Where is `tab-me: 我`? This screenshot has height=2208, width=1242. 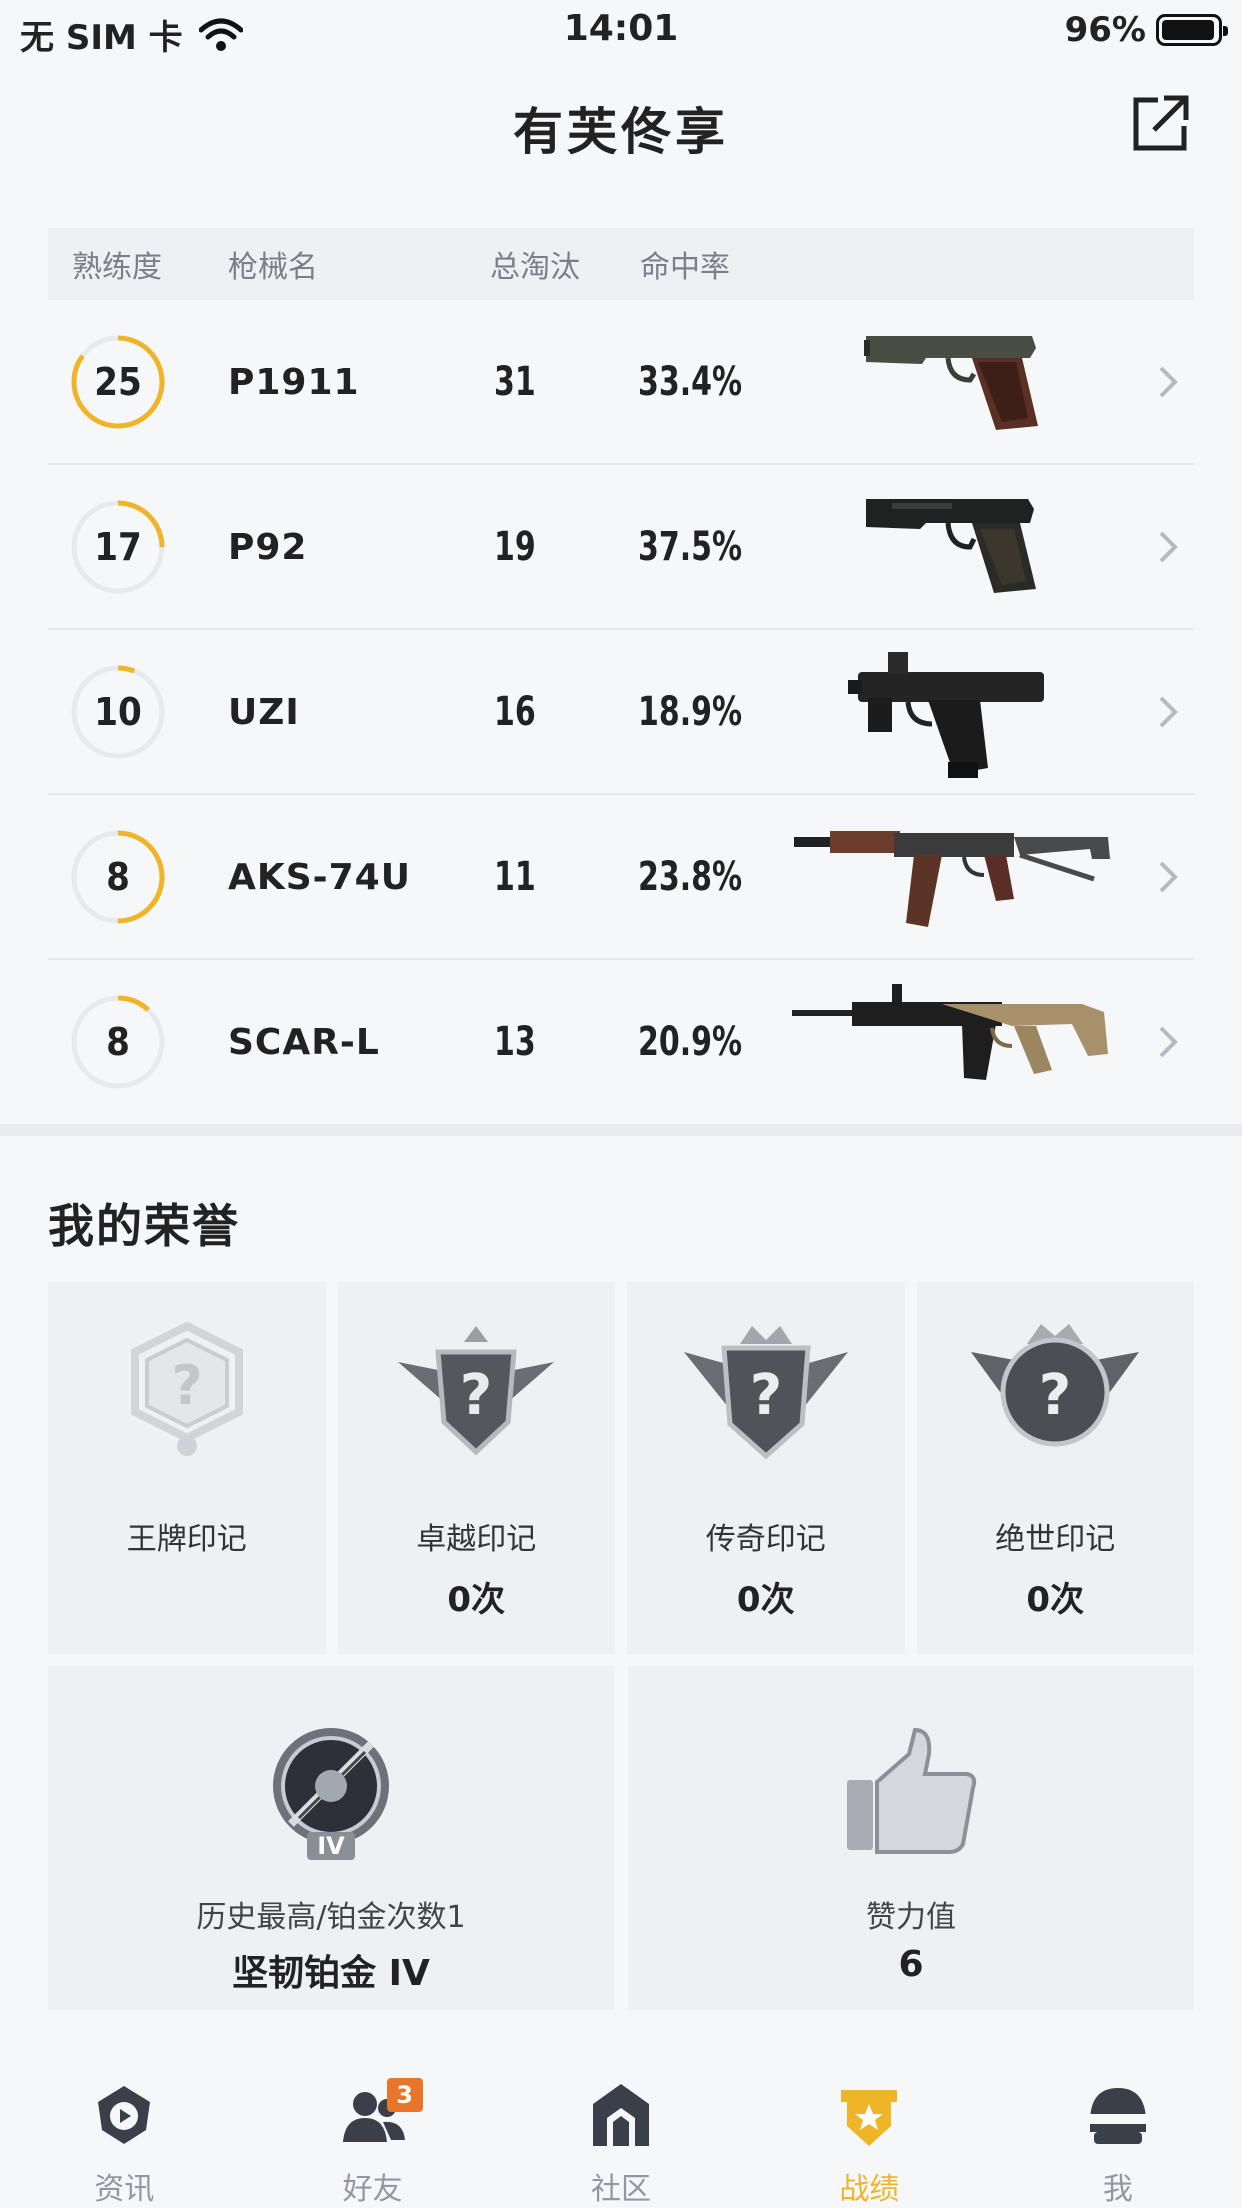 tab-me: 我 is located at coordinates (1118, 2134).